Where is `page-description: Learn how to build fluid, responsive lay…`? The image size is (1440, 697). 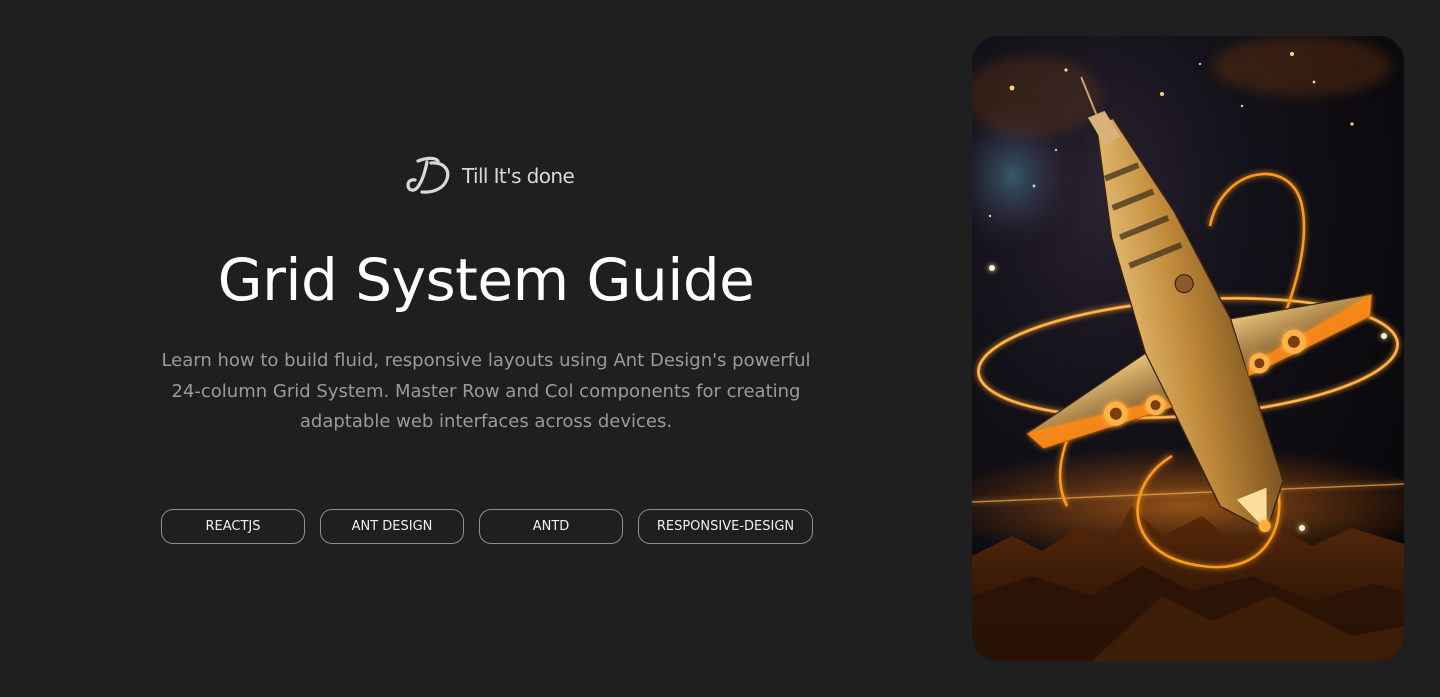
page-description: Learn how to build fluid, responsive lay… is located at coordinates (486, 391).